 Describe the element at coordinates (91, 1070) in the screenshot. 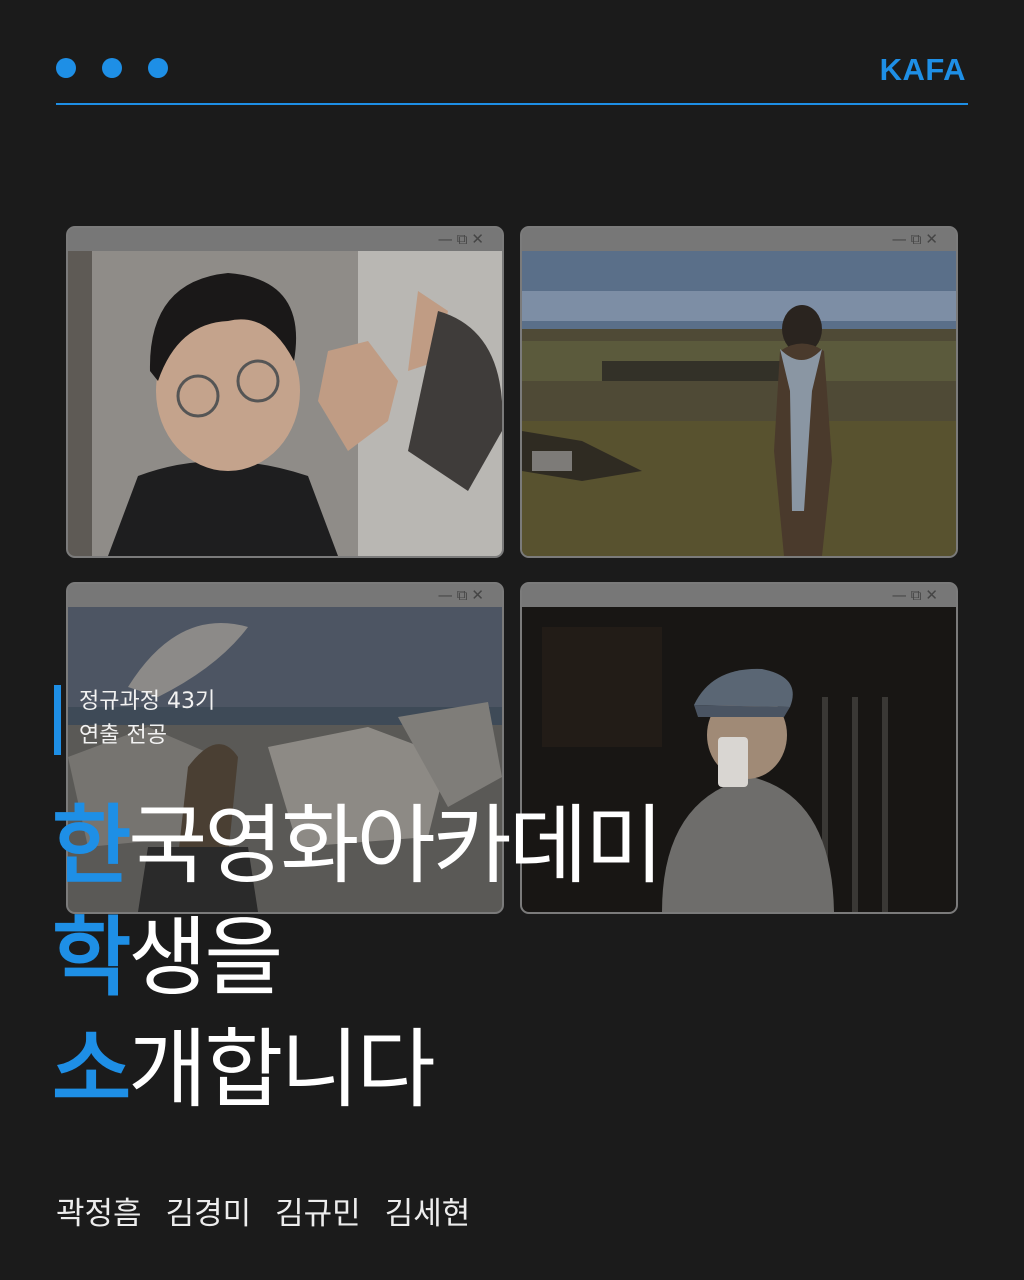

I see `headline-accent-char: 소` at that location.